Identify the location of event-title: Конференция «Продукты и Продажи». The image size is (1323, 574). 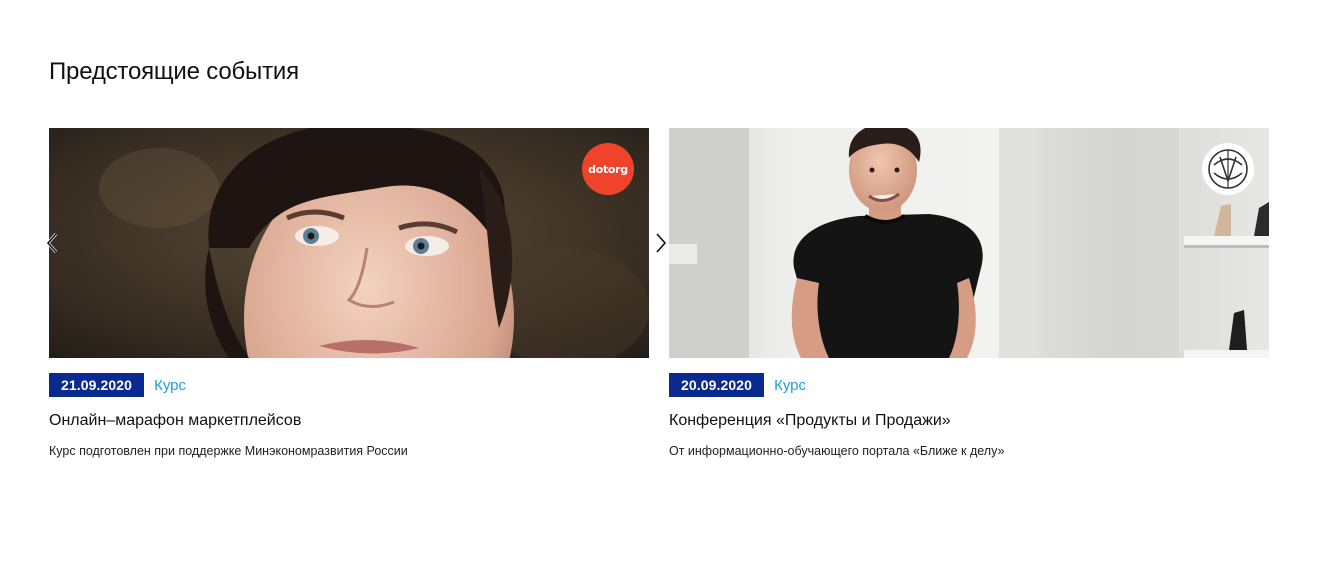
(969, 421).